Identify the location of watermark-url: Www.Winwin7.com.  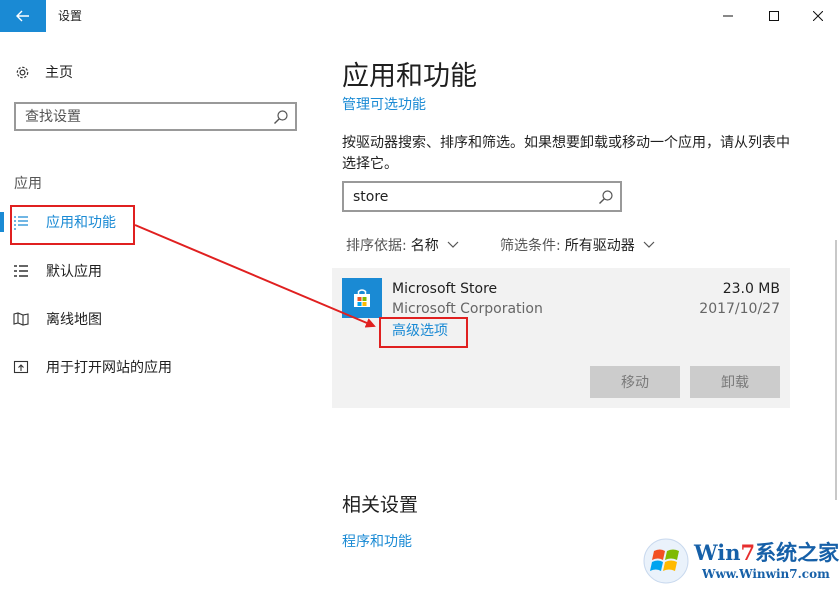
(766, 574).